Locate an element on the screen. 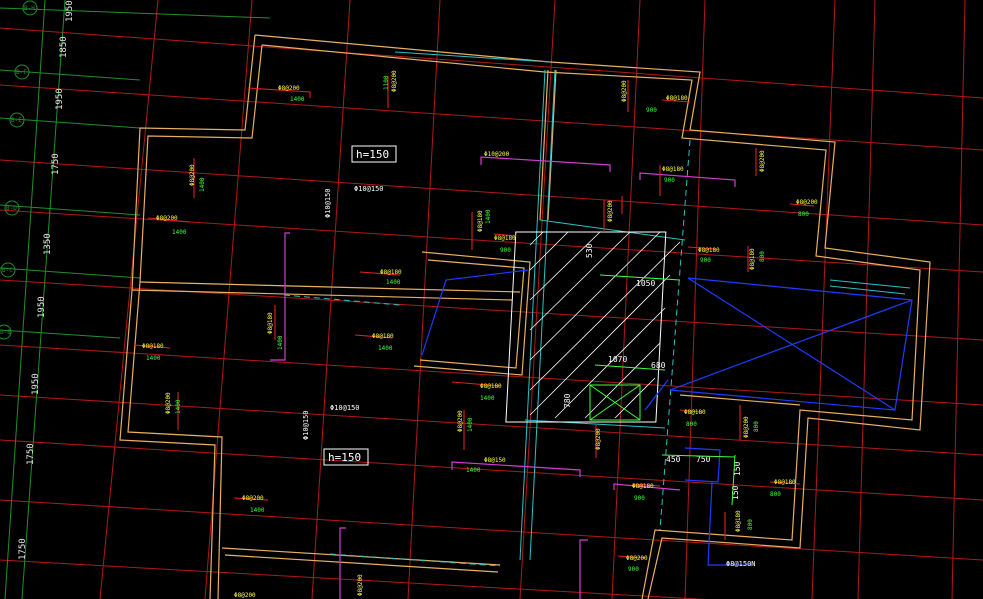 Image resolution: width=983 pixels, height=599 pixels. axis-dim: 1350 is located at coordinates (48, 244).